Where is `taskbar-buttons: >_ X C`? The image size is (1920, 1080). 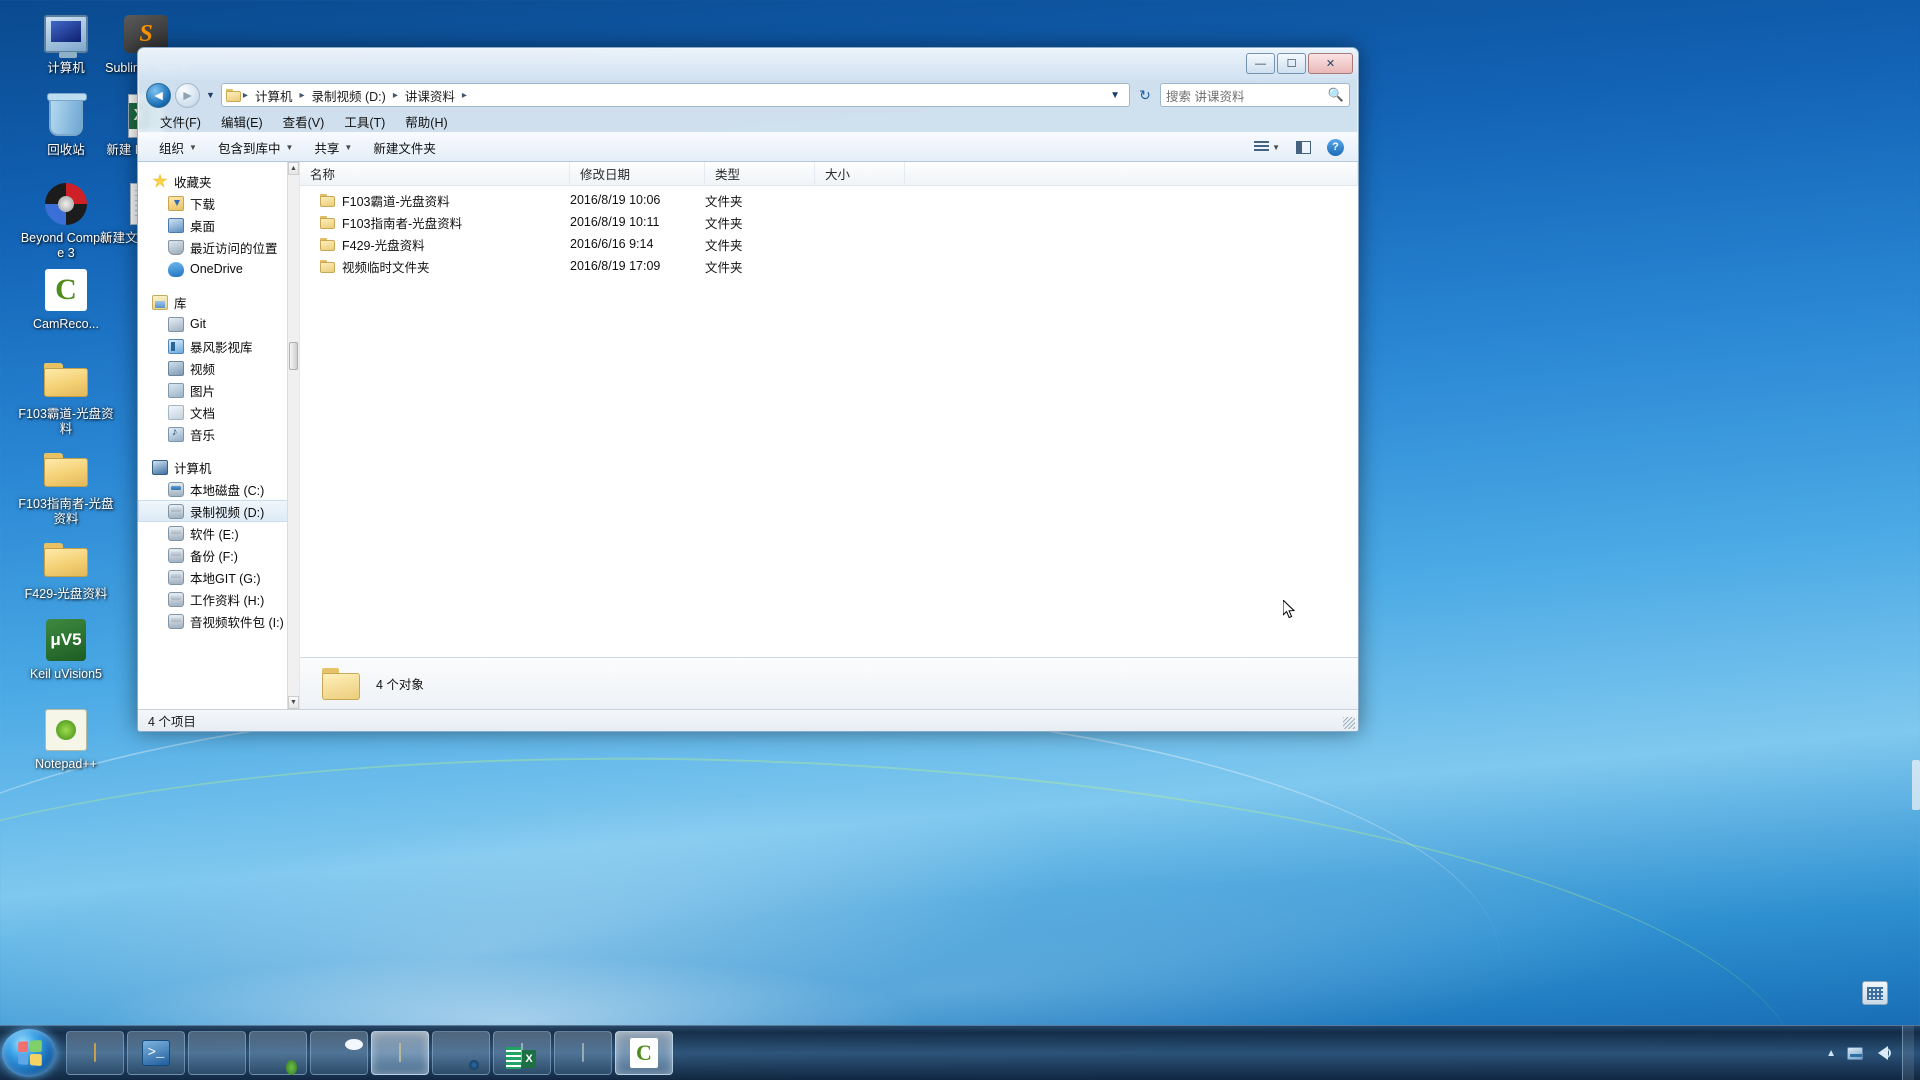
taskbar-buttons: >_ X C is located at coordinates (369, 1053).